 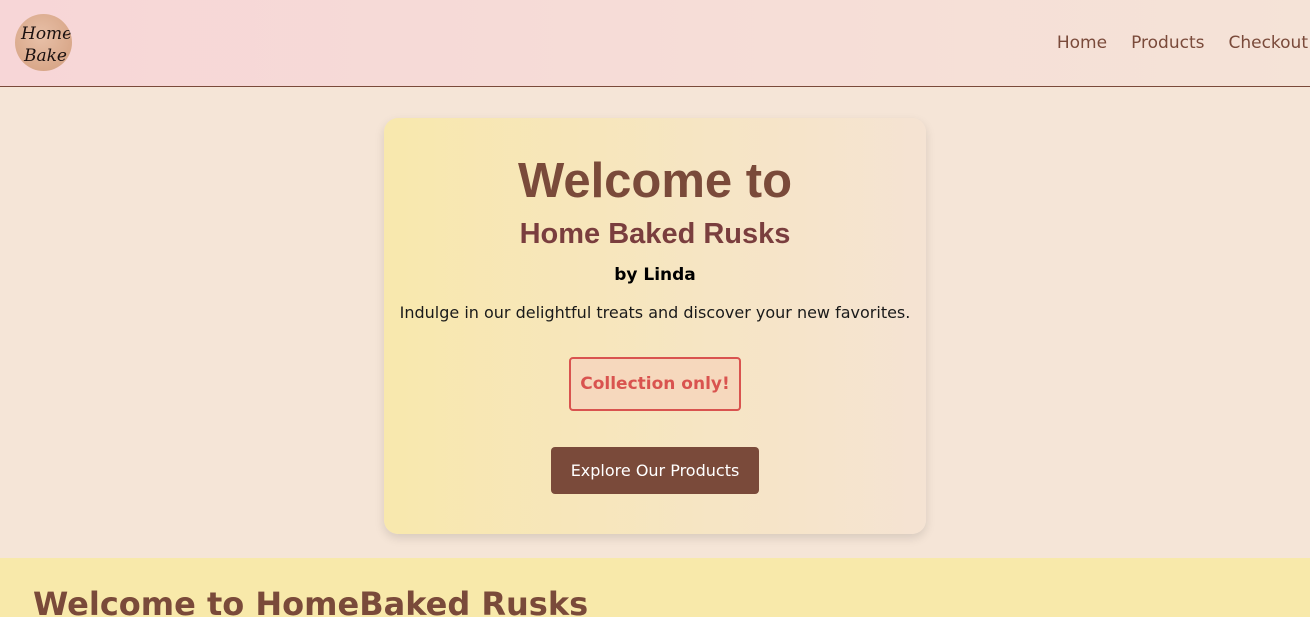 What do you see at coordinates (45, 56) in the screenshot?
I see `svg-text: Bake` at bounding box center [45, 56].